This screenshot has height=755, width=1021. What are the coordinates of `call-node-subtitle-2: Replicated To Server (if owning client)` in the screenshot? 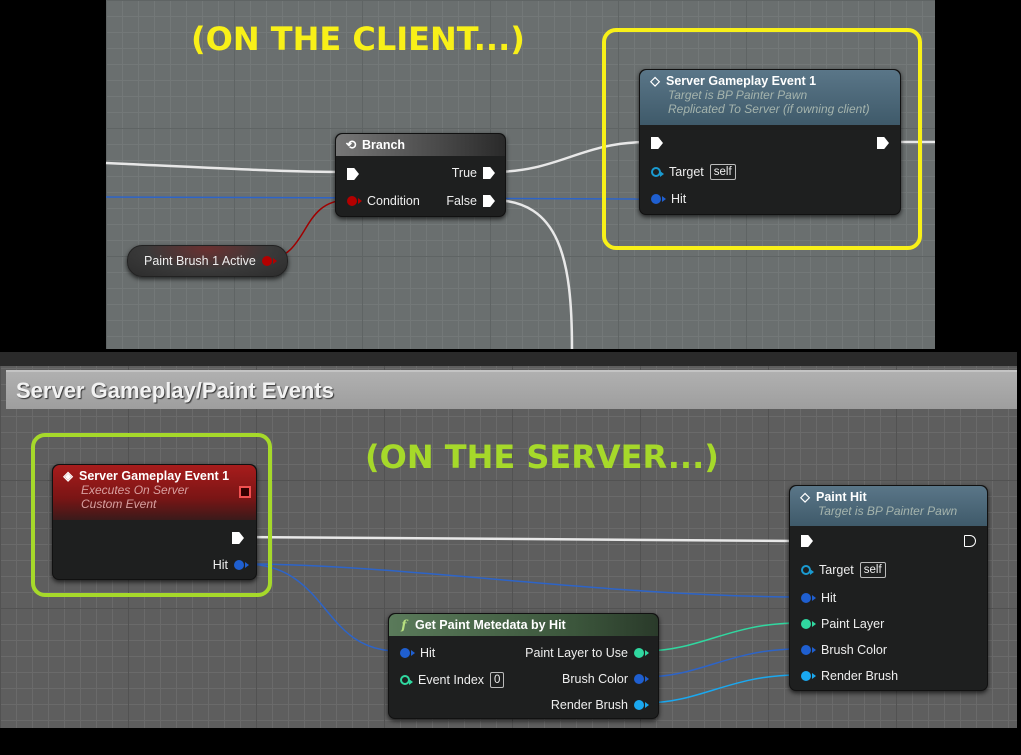 It's located at (769, 109).